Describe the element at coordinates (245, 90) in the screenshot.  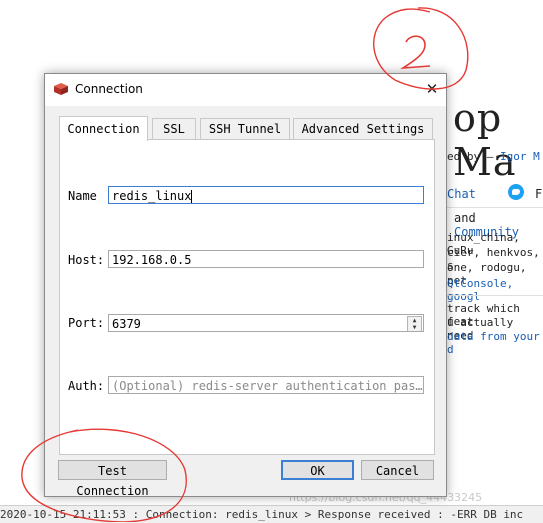
I see `dialog-titlebar: Connection ✕` at that location.